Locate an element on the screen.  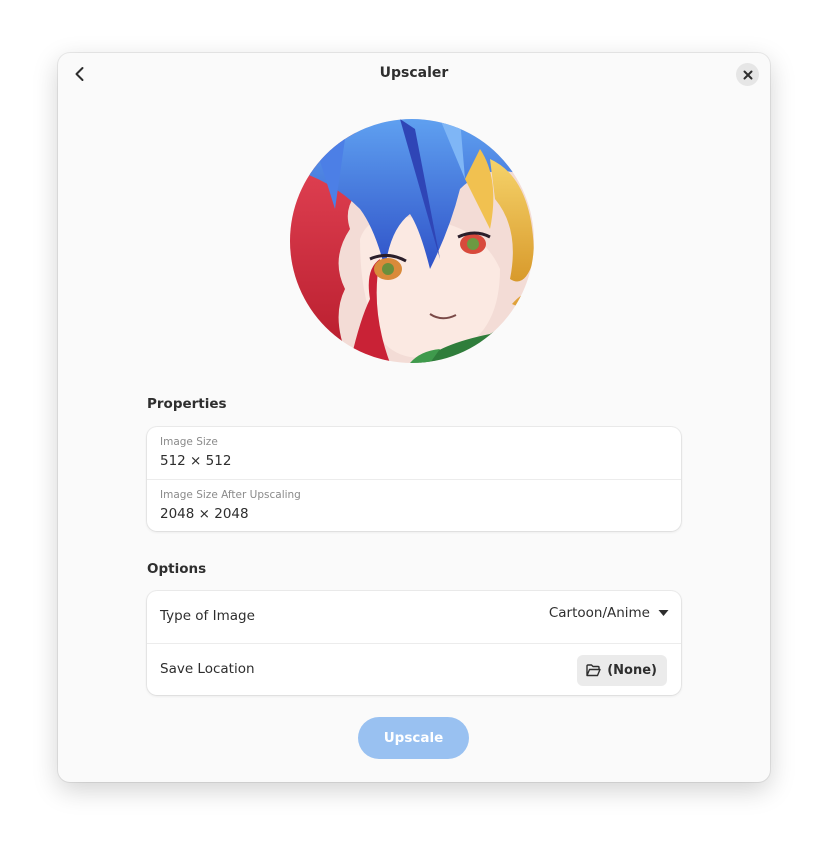
image-preview is located at coordinates (412, 241).